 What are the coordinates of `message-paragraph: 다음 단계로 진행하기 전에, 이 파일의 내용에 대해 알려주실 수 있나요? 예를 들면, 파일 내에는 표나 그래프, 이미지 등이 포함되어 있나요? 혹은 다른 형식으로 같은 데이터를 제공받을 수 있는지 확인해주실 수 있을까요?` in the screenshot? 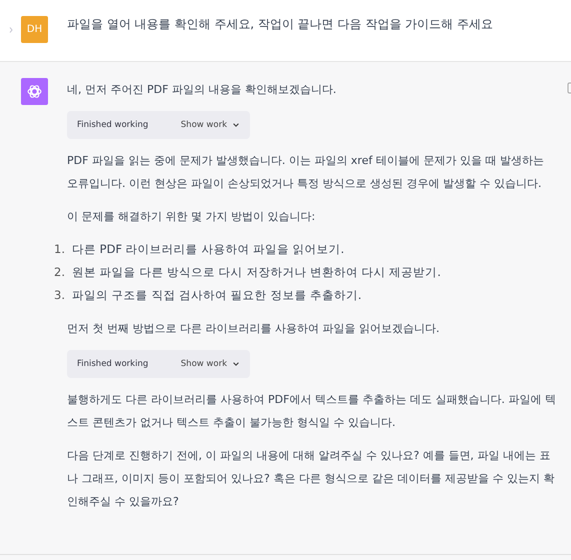 It's located at (311, 479).